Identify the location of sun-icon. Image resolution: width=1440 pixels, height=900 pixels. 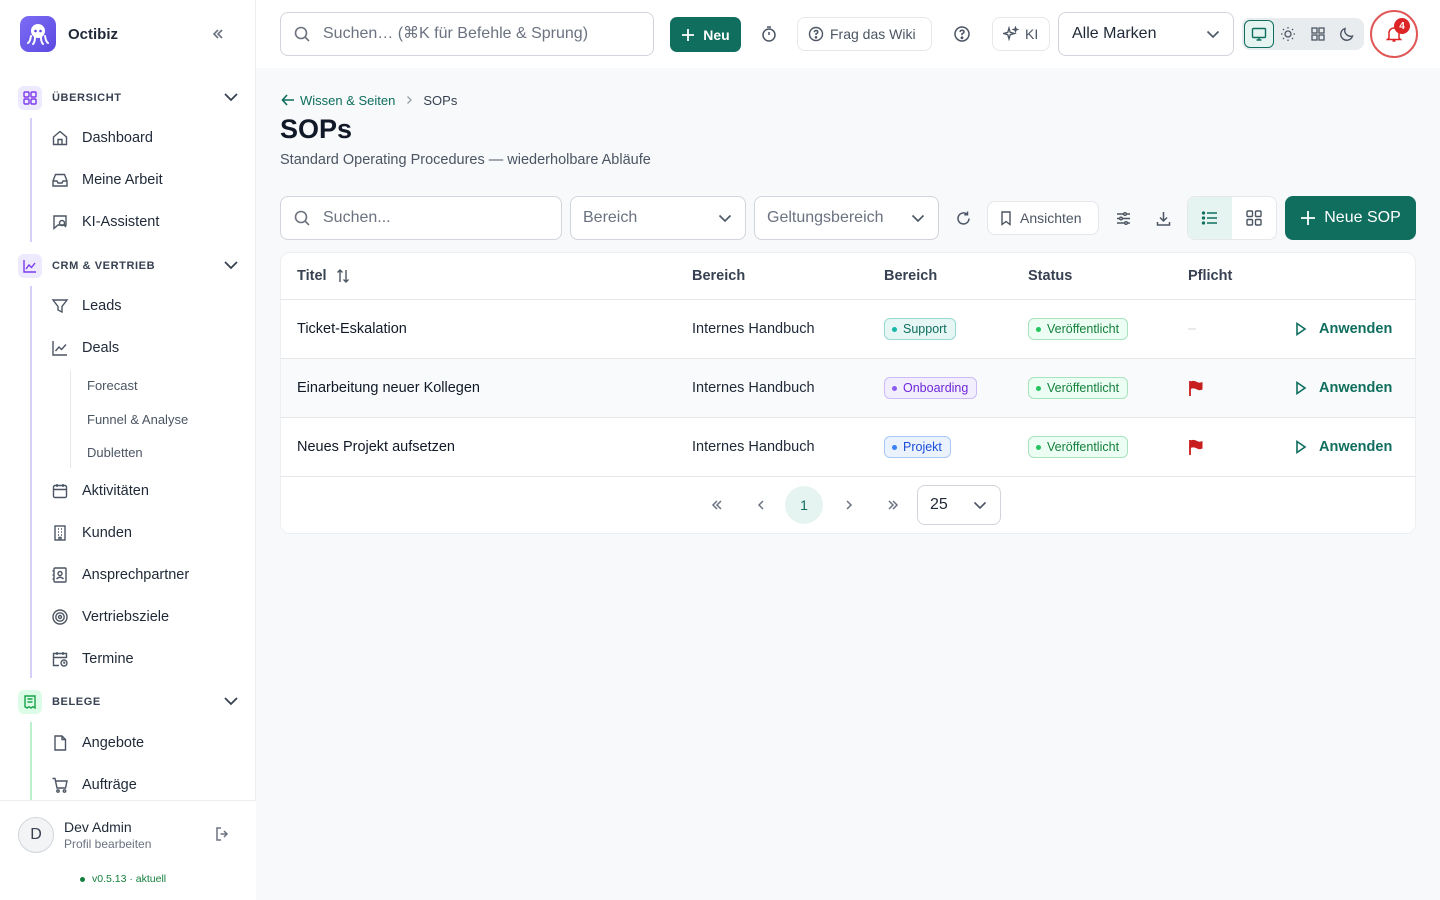
(1288, 34).